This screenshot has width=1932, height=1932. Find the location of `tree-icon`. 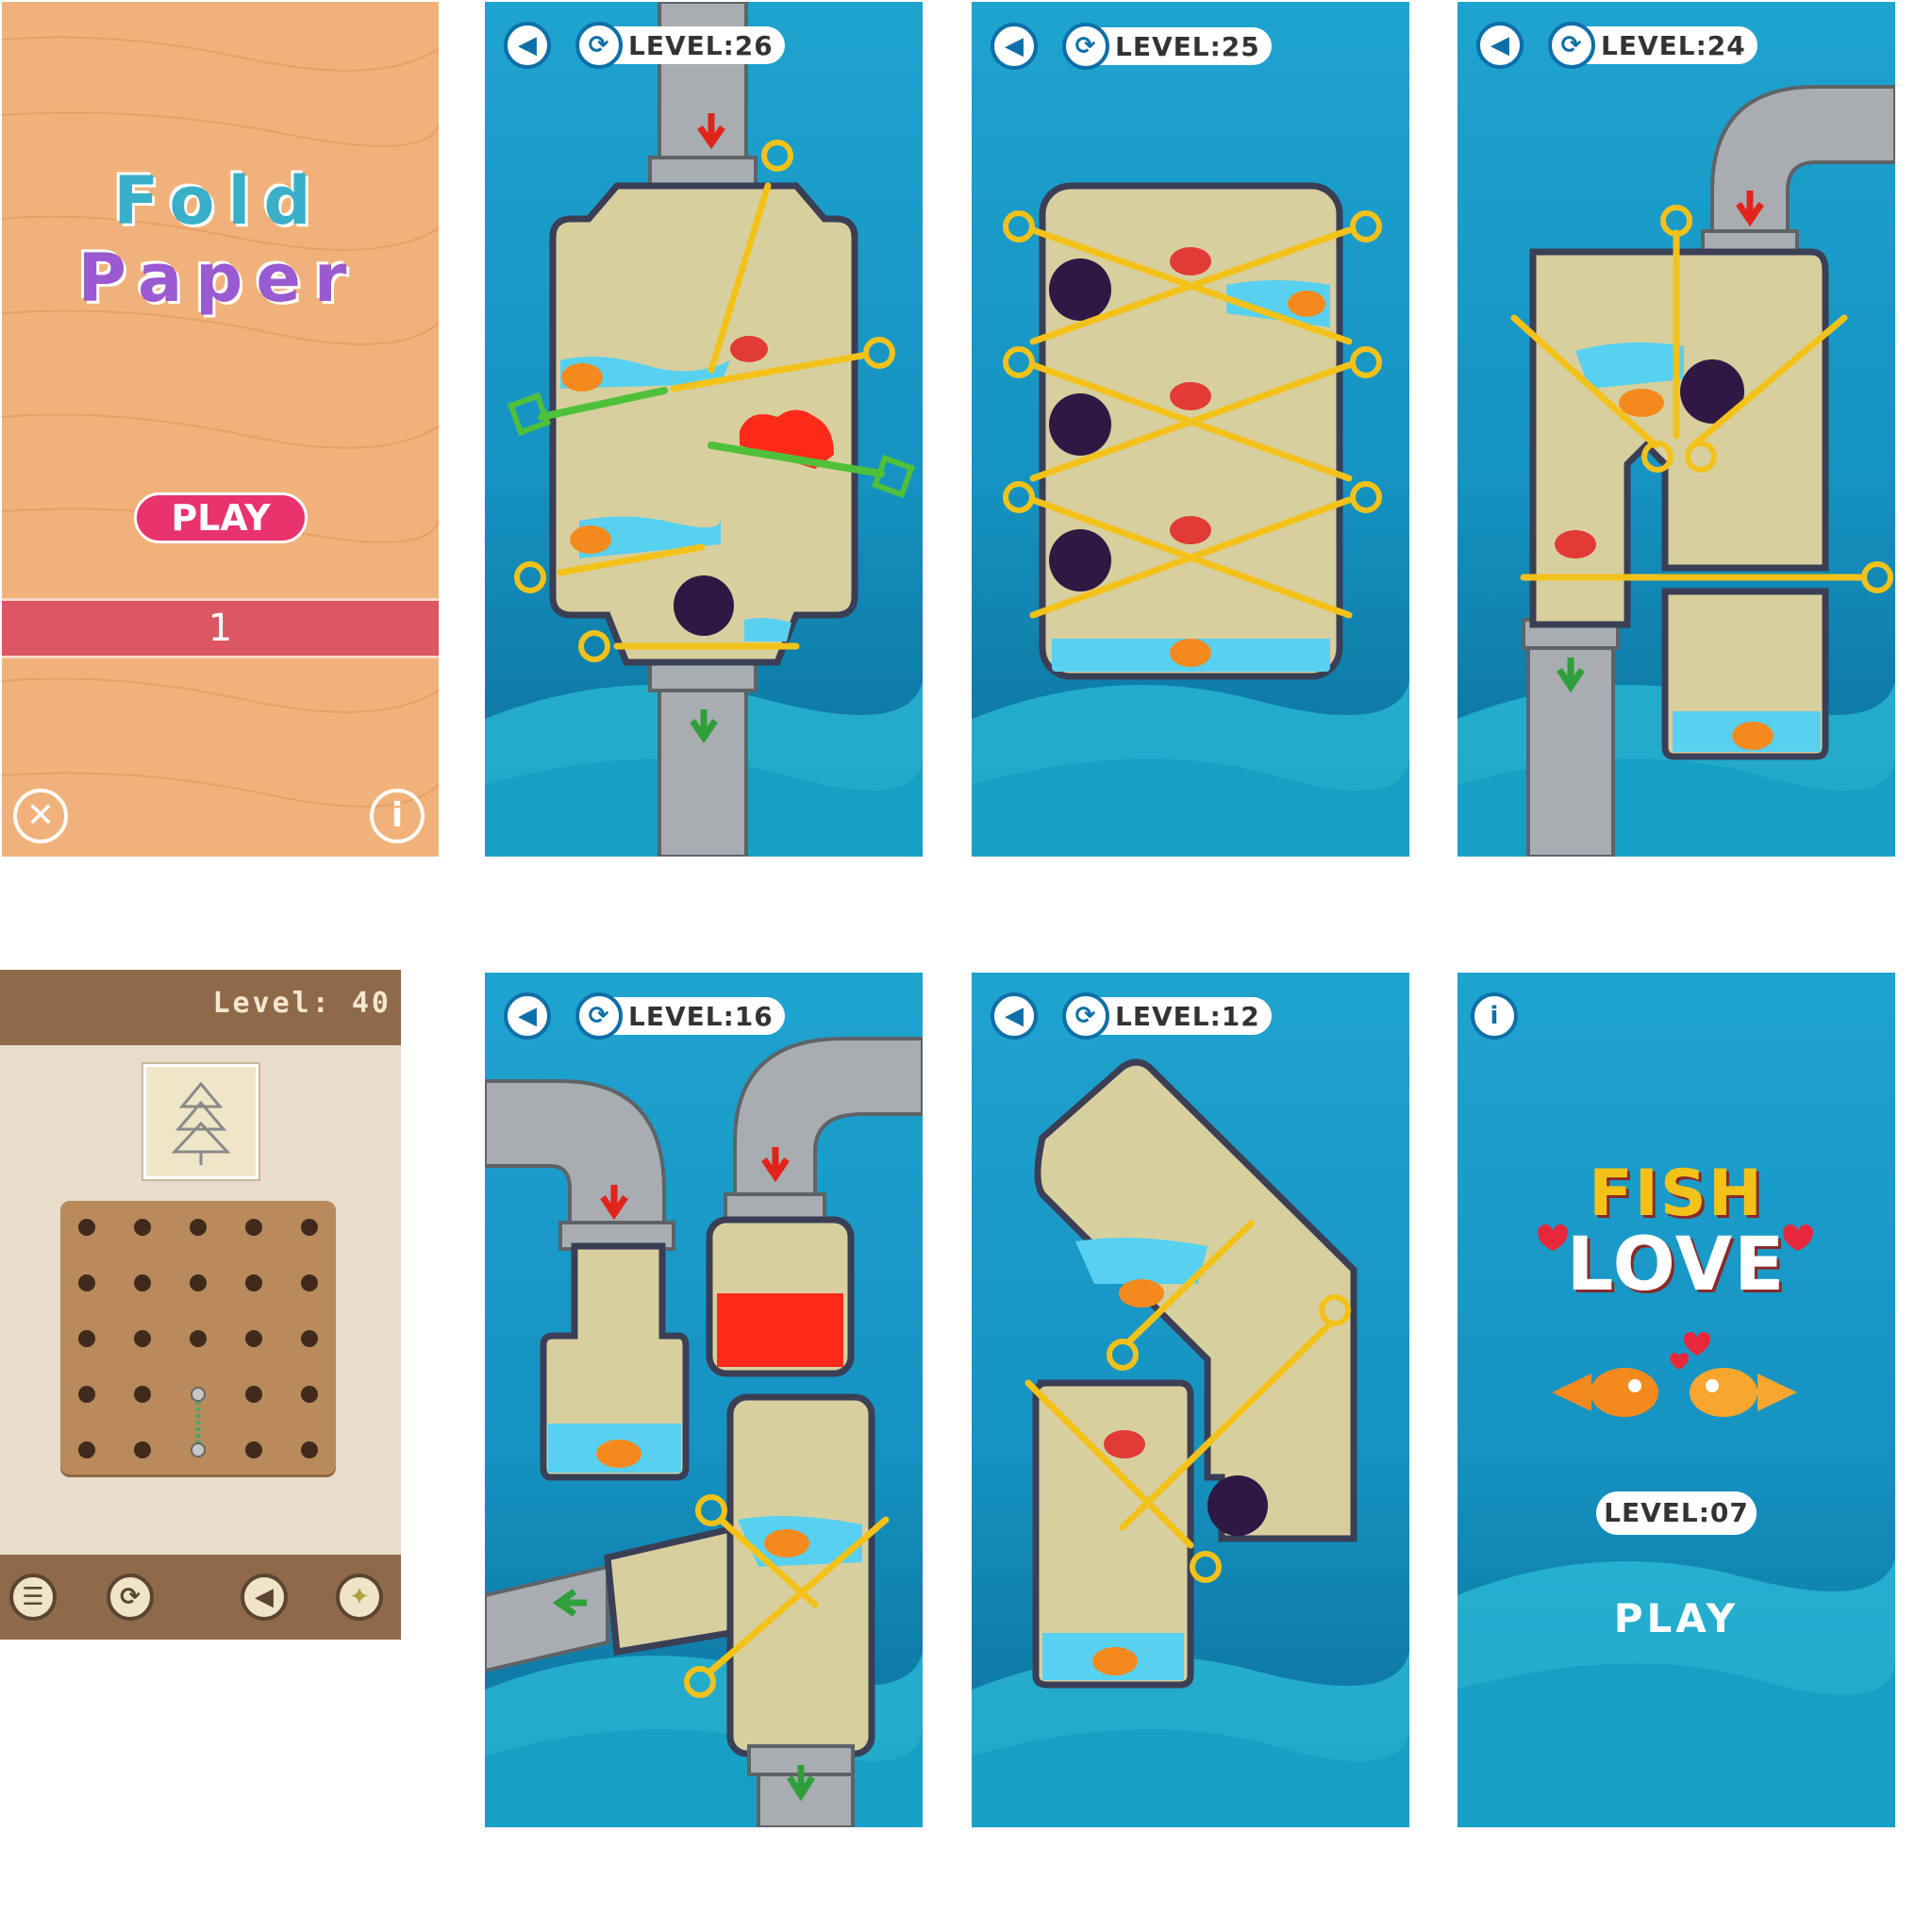

tree-icon is located at coordinates (201, 1123).